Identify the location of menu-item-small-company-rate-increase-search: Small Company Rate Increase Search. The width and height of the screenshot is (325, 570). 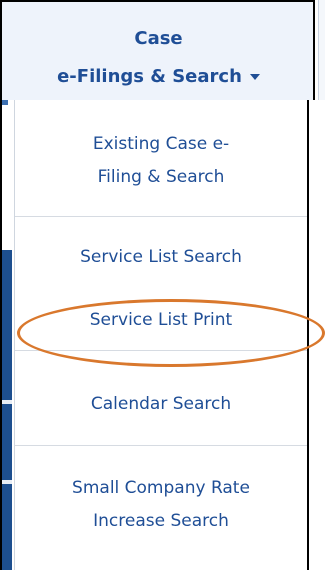
(161, 505).